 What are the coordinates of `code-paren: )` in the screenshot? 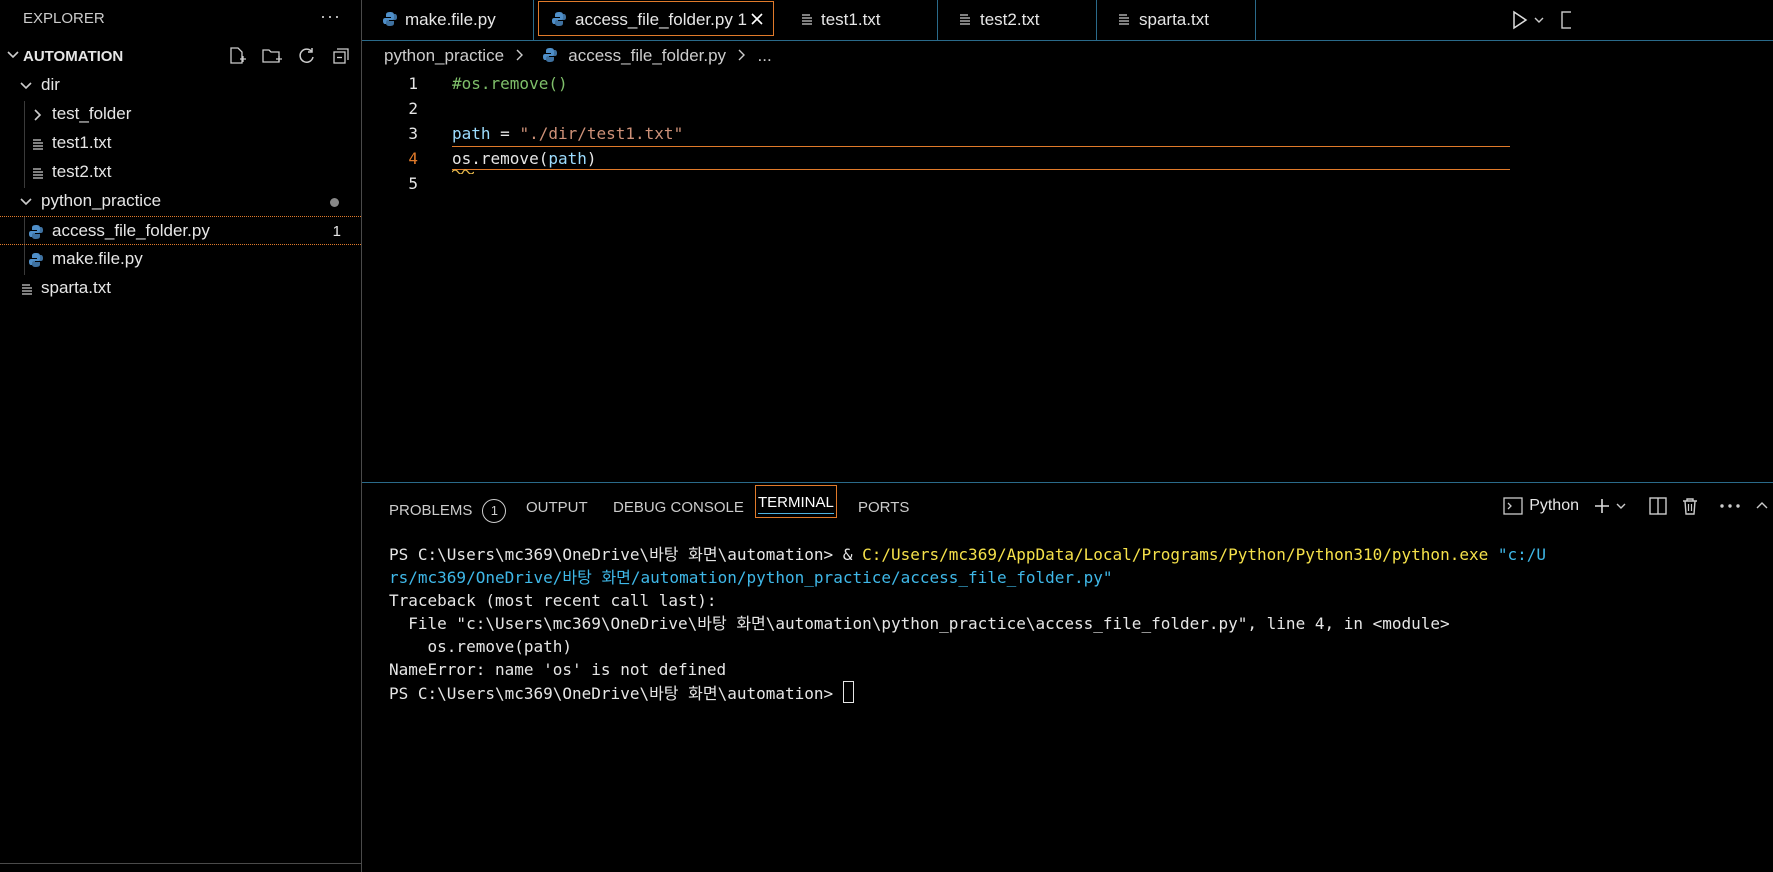 It's located at (591, 158).